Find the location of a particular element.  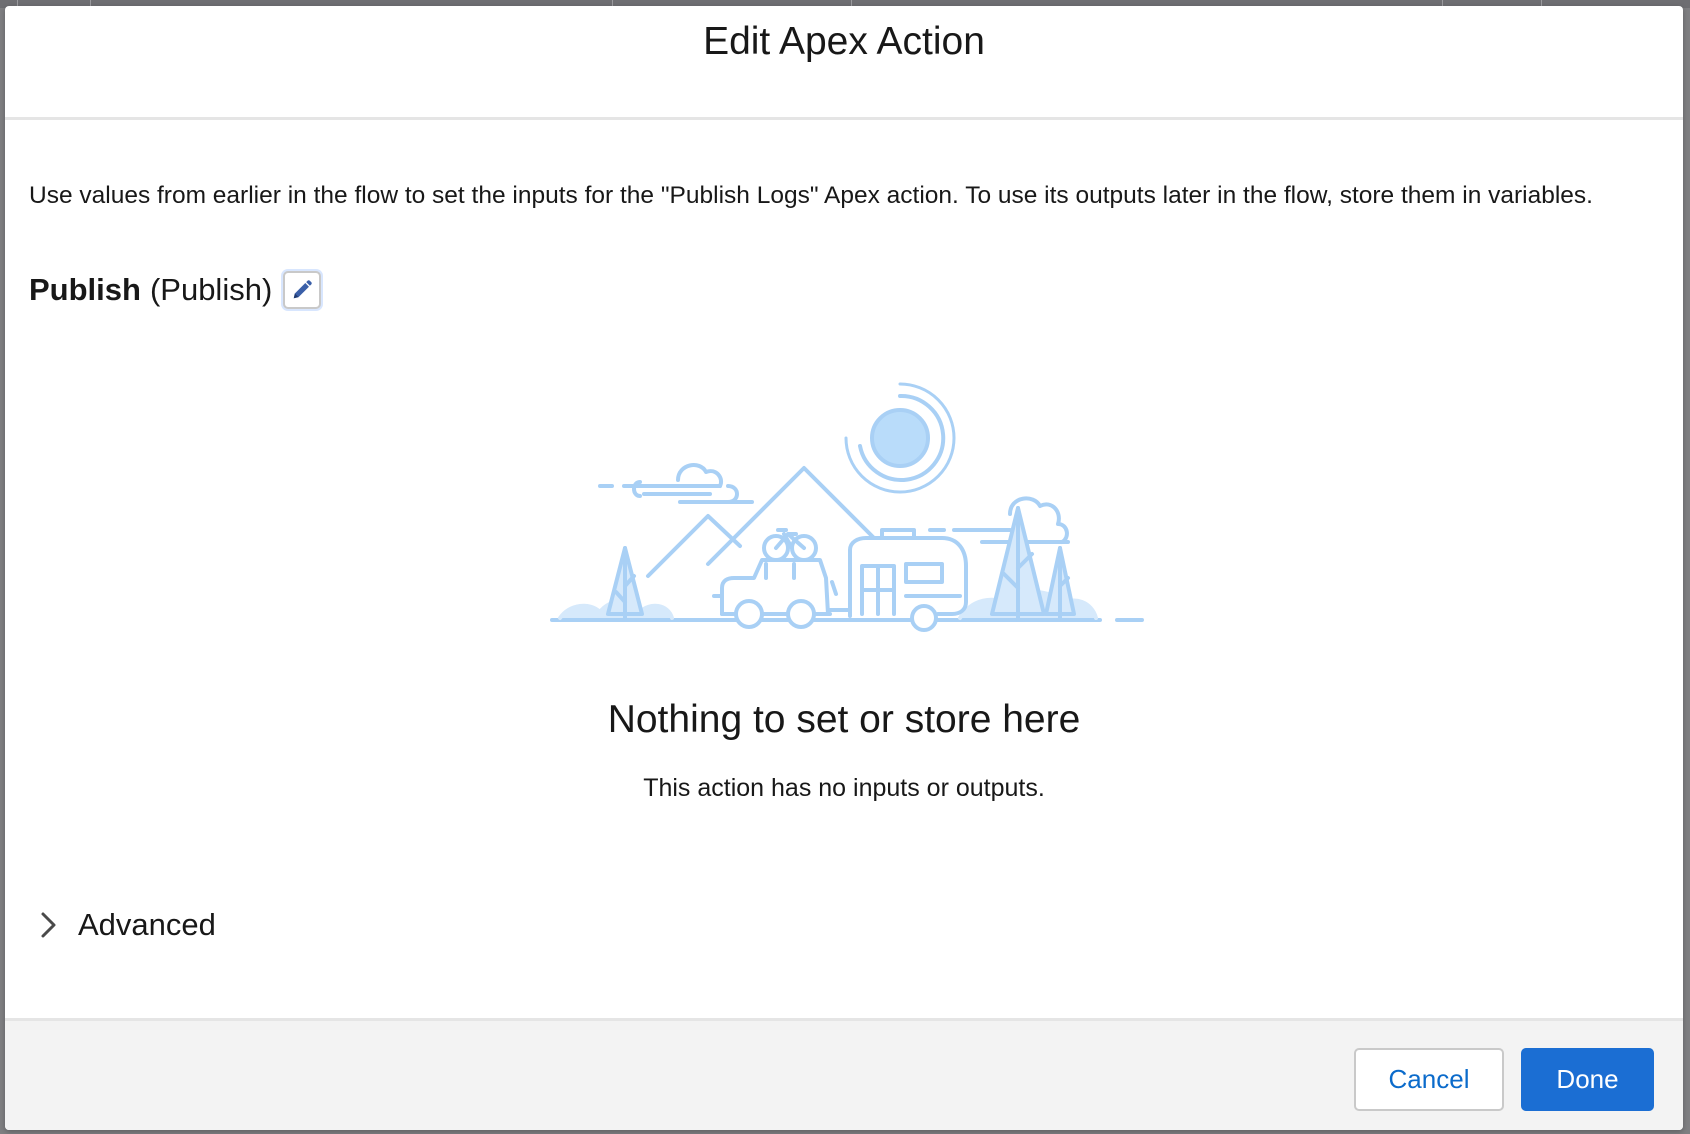

advanced-label: Advanced is located at coordinates (147, 924).